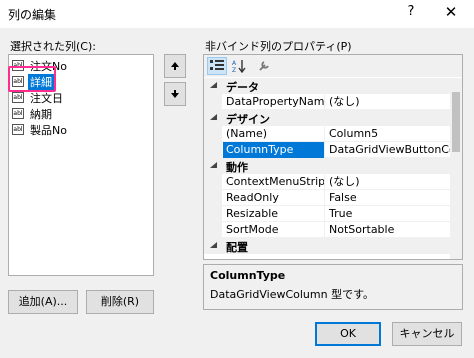  Describe the element at coordinates (274, 182) in the screenshot. I see `property-name: ContextMenuStrip` at that location.